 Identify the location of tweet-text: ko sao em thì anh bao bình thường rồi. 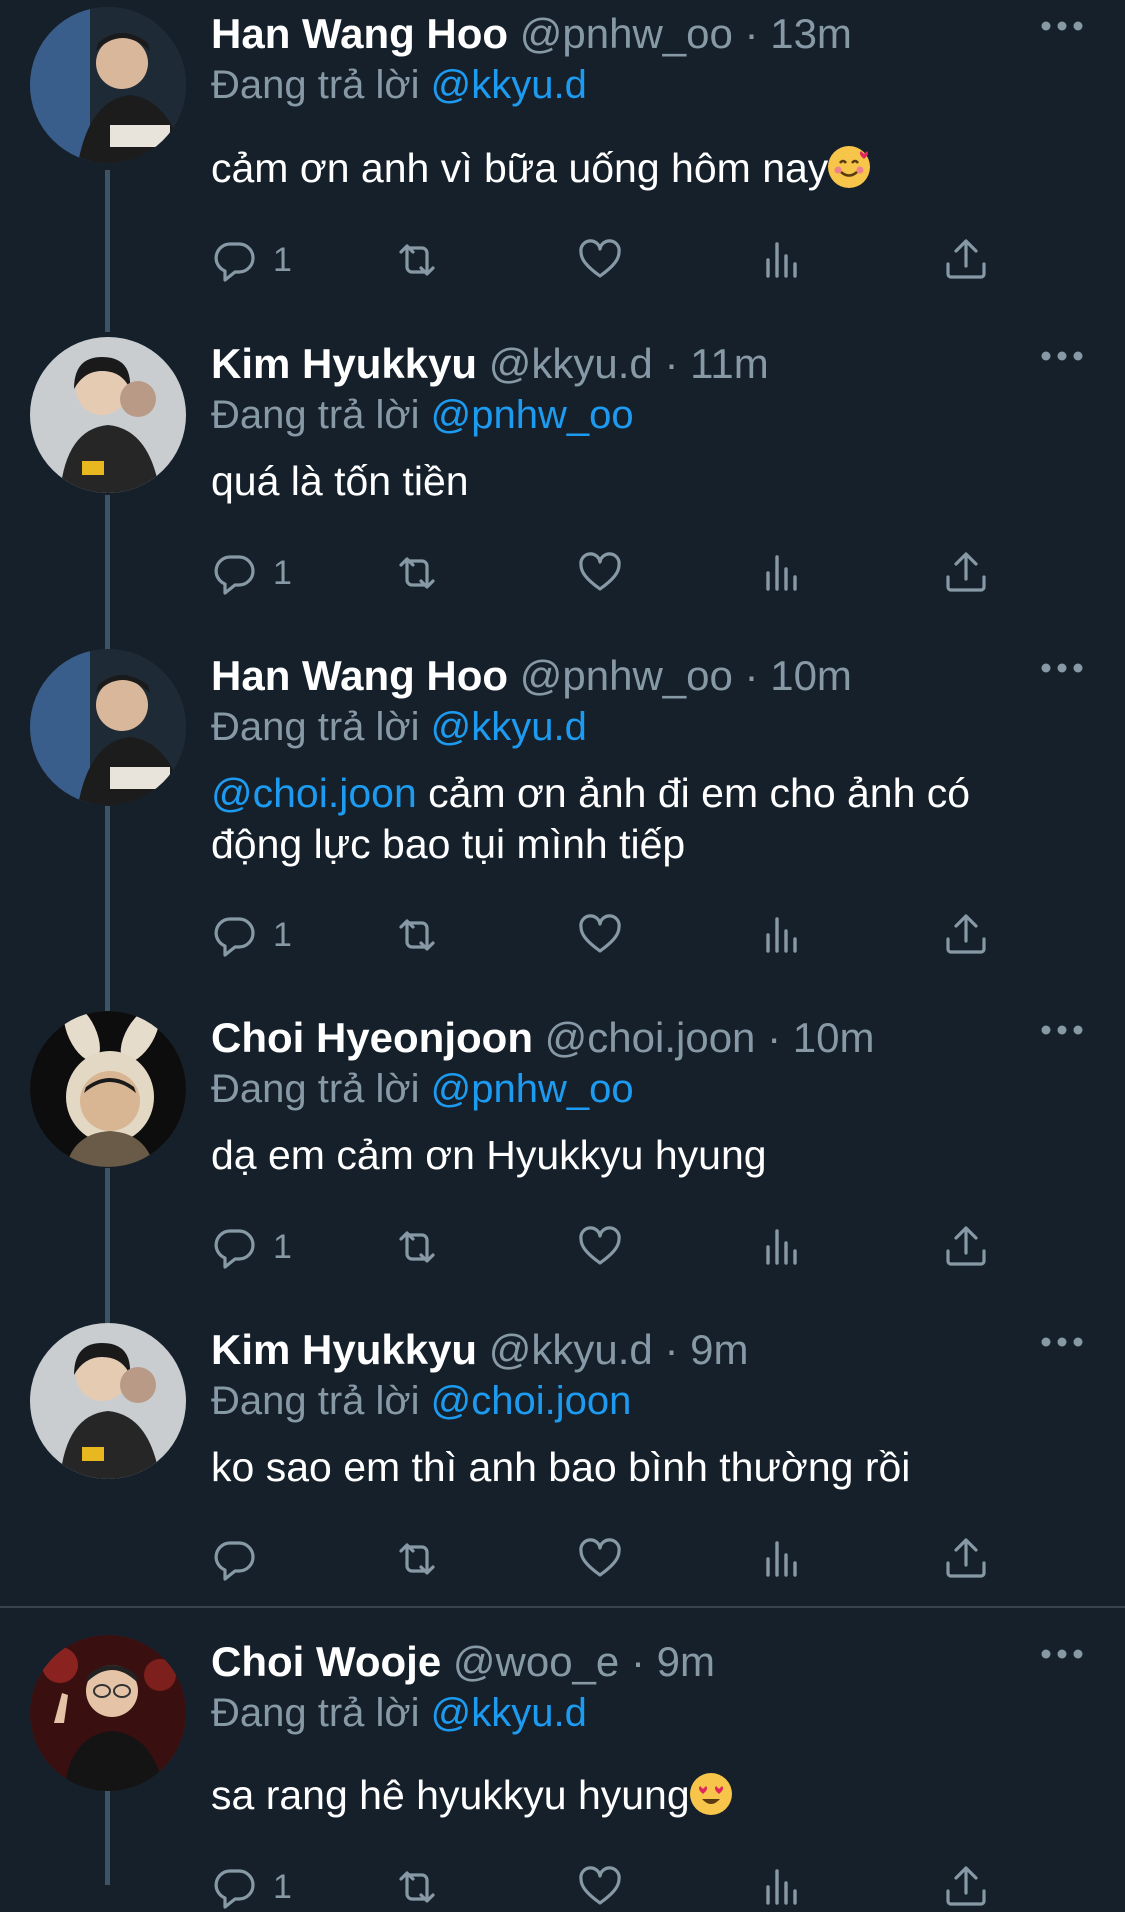
(626, 1467).